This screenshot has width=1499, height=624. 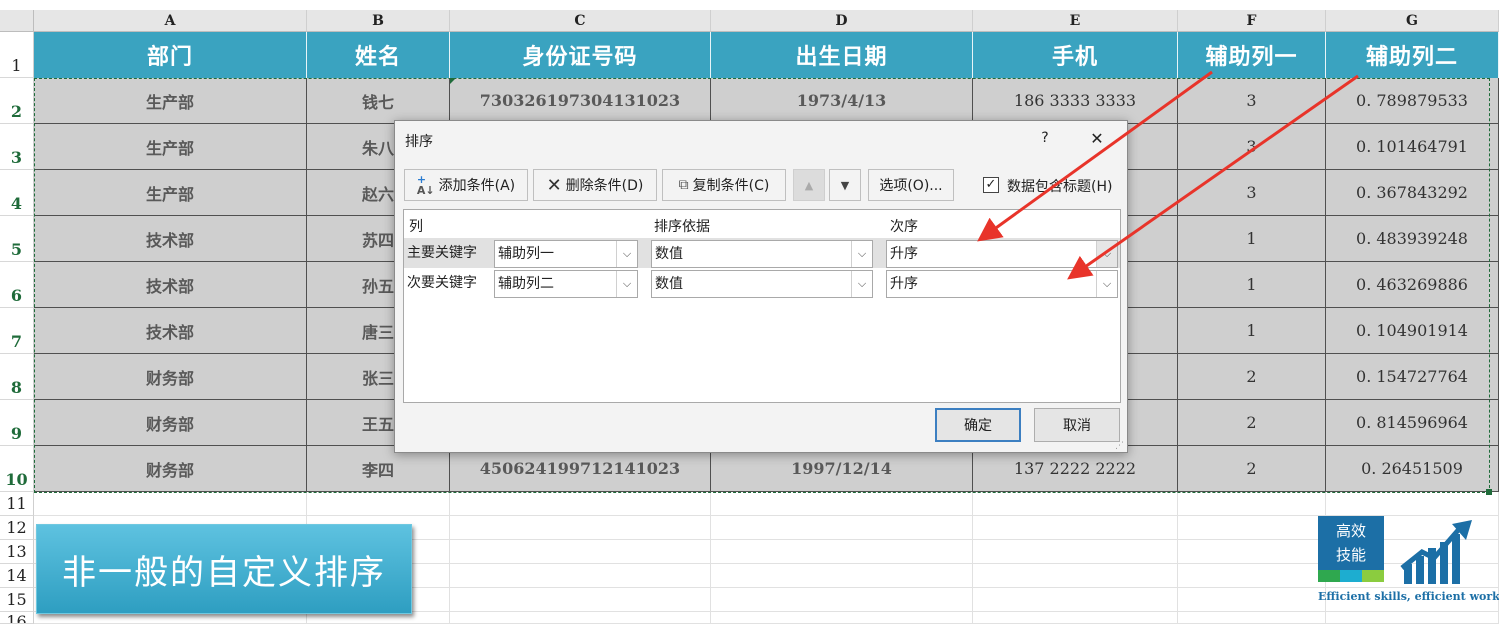 What do you see at coordinates (845, 185) in the screenshot?
I see `move-down-button: ▼` at bounding box center [845, 185].